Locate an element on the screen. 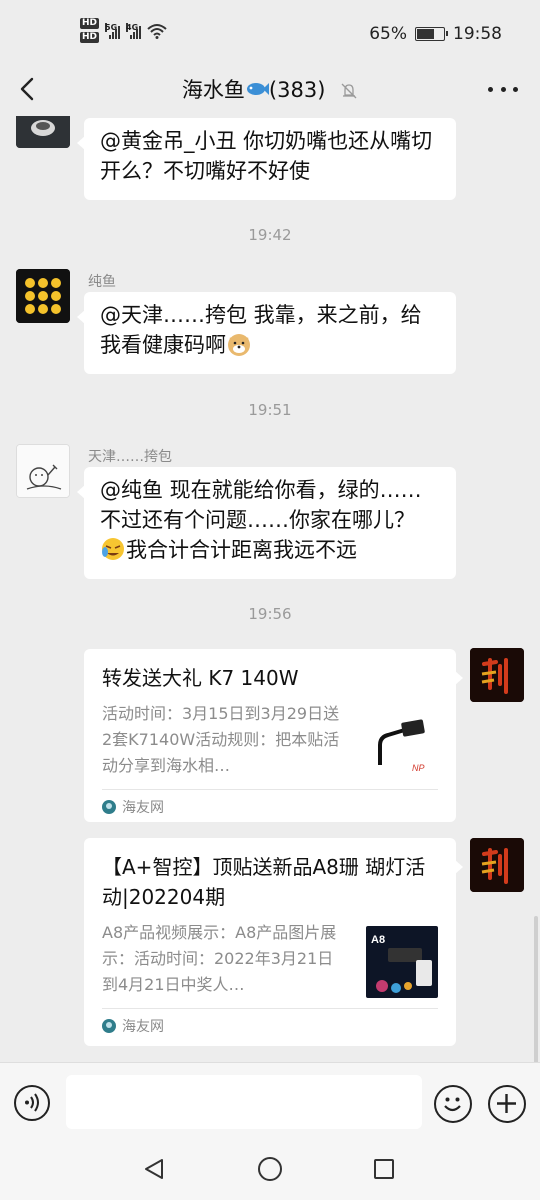  fish-emoji-icon is located at coordinates (257, 89).